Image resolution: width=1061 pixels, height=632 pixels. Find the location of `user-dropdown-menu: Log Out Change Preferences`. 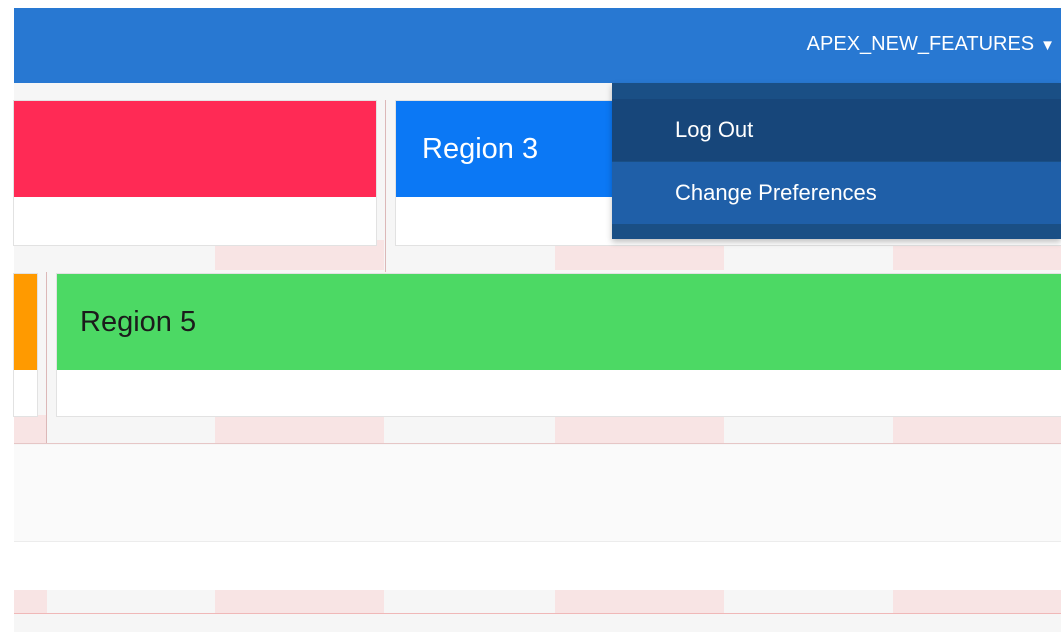

user-dropdown-menu: Log Out Change Preferences is located at coordinates (836, 161).